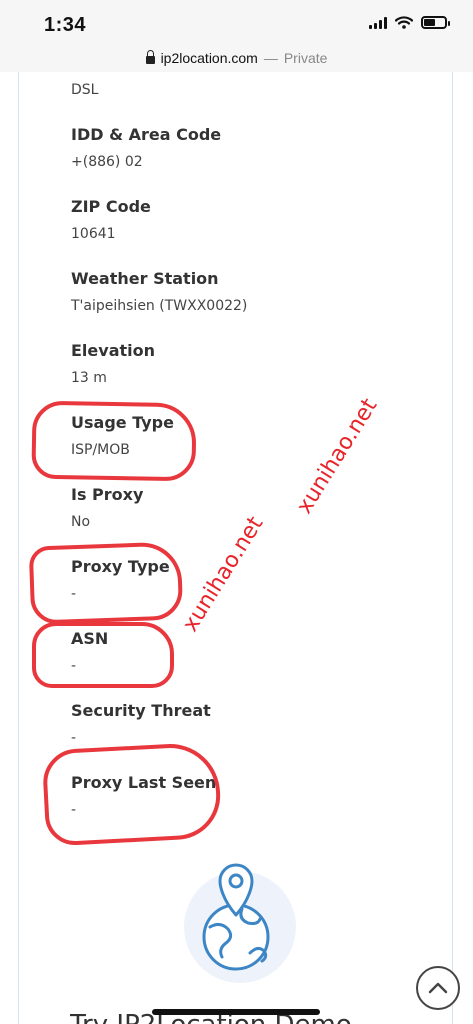 Image resolution: width=473 pixels, height=1024 pixels. Describe the element at coordinates (146, 134) in the screenshot. I see `field-label: IDD & Area Code` at that location.